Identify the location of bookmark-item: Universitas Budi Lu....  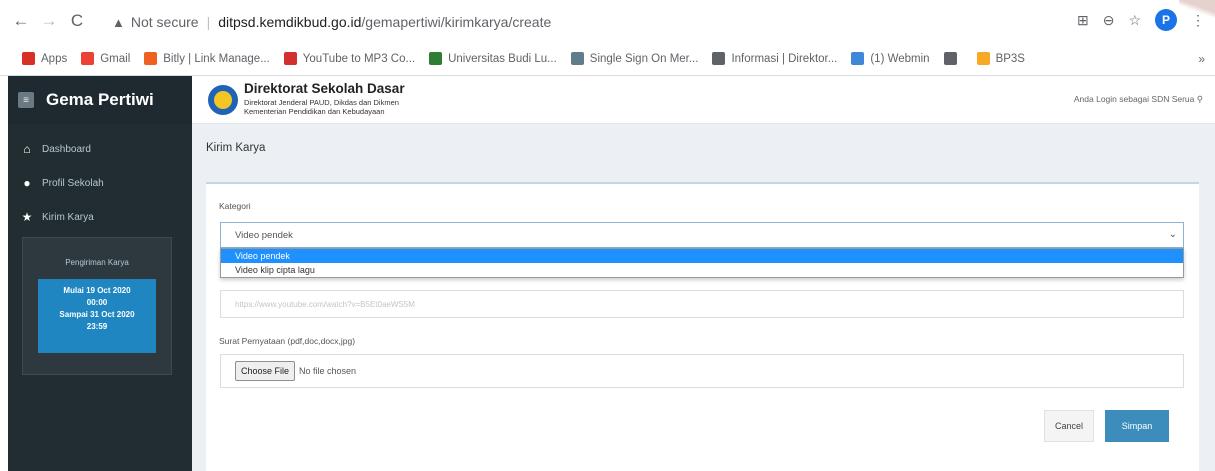
(493, 58).